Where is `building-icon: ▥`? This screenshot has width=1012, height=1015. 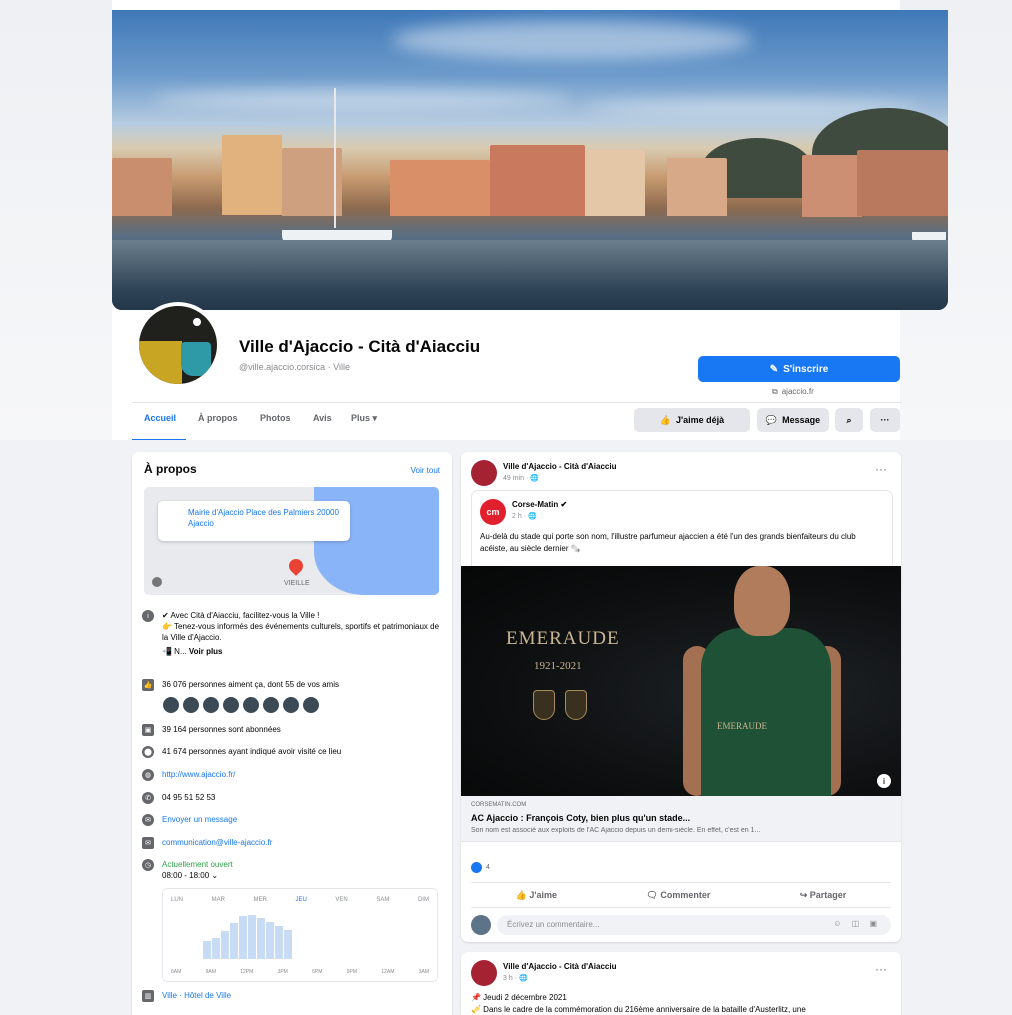
building-icon: ▥ is located at coordinates (148, 996).